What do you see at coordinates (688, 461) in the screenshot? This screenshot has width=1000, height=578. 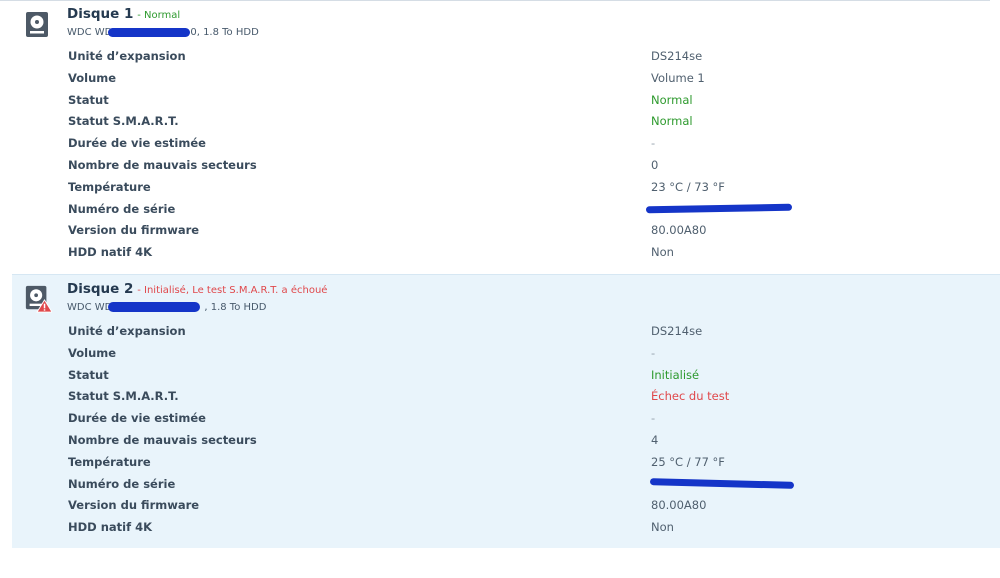 I see `detail-value: 25 °C / 77 °F` at bounding box center [688, 461].